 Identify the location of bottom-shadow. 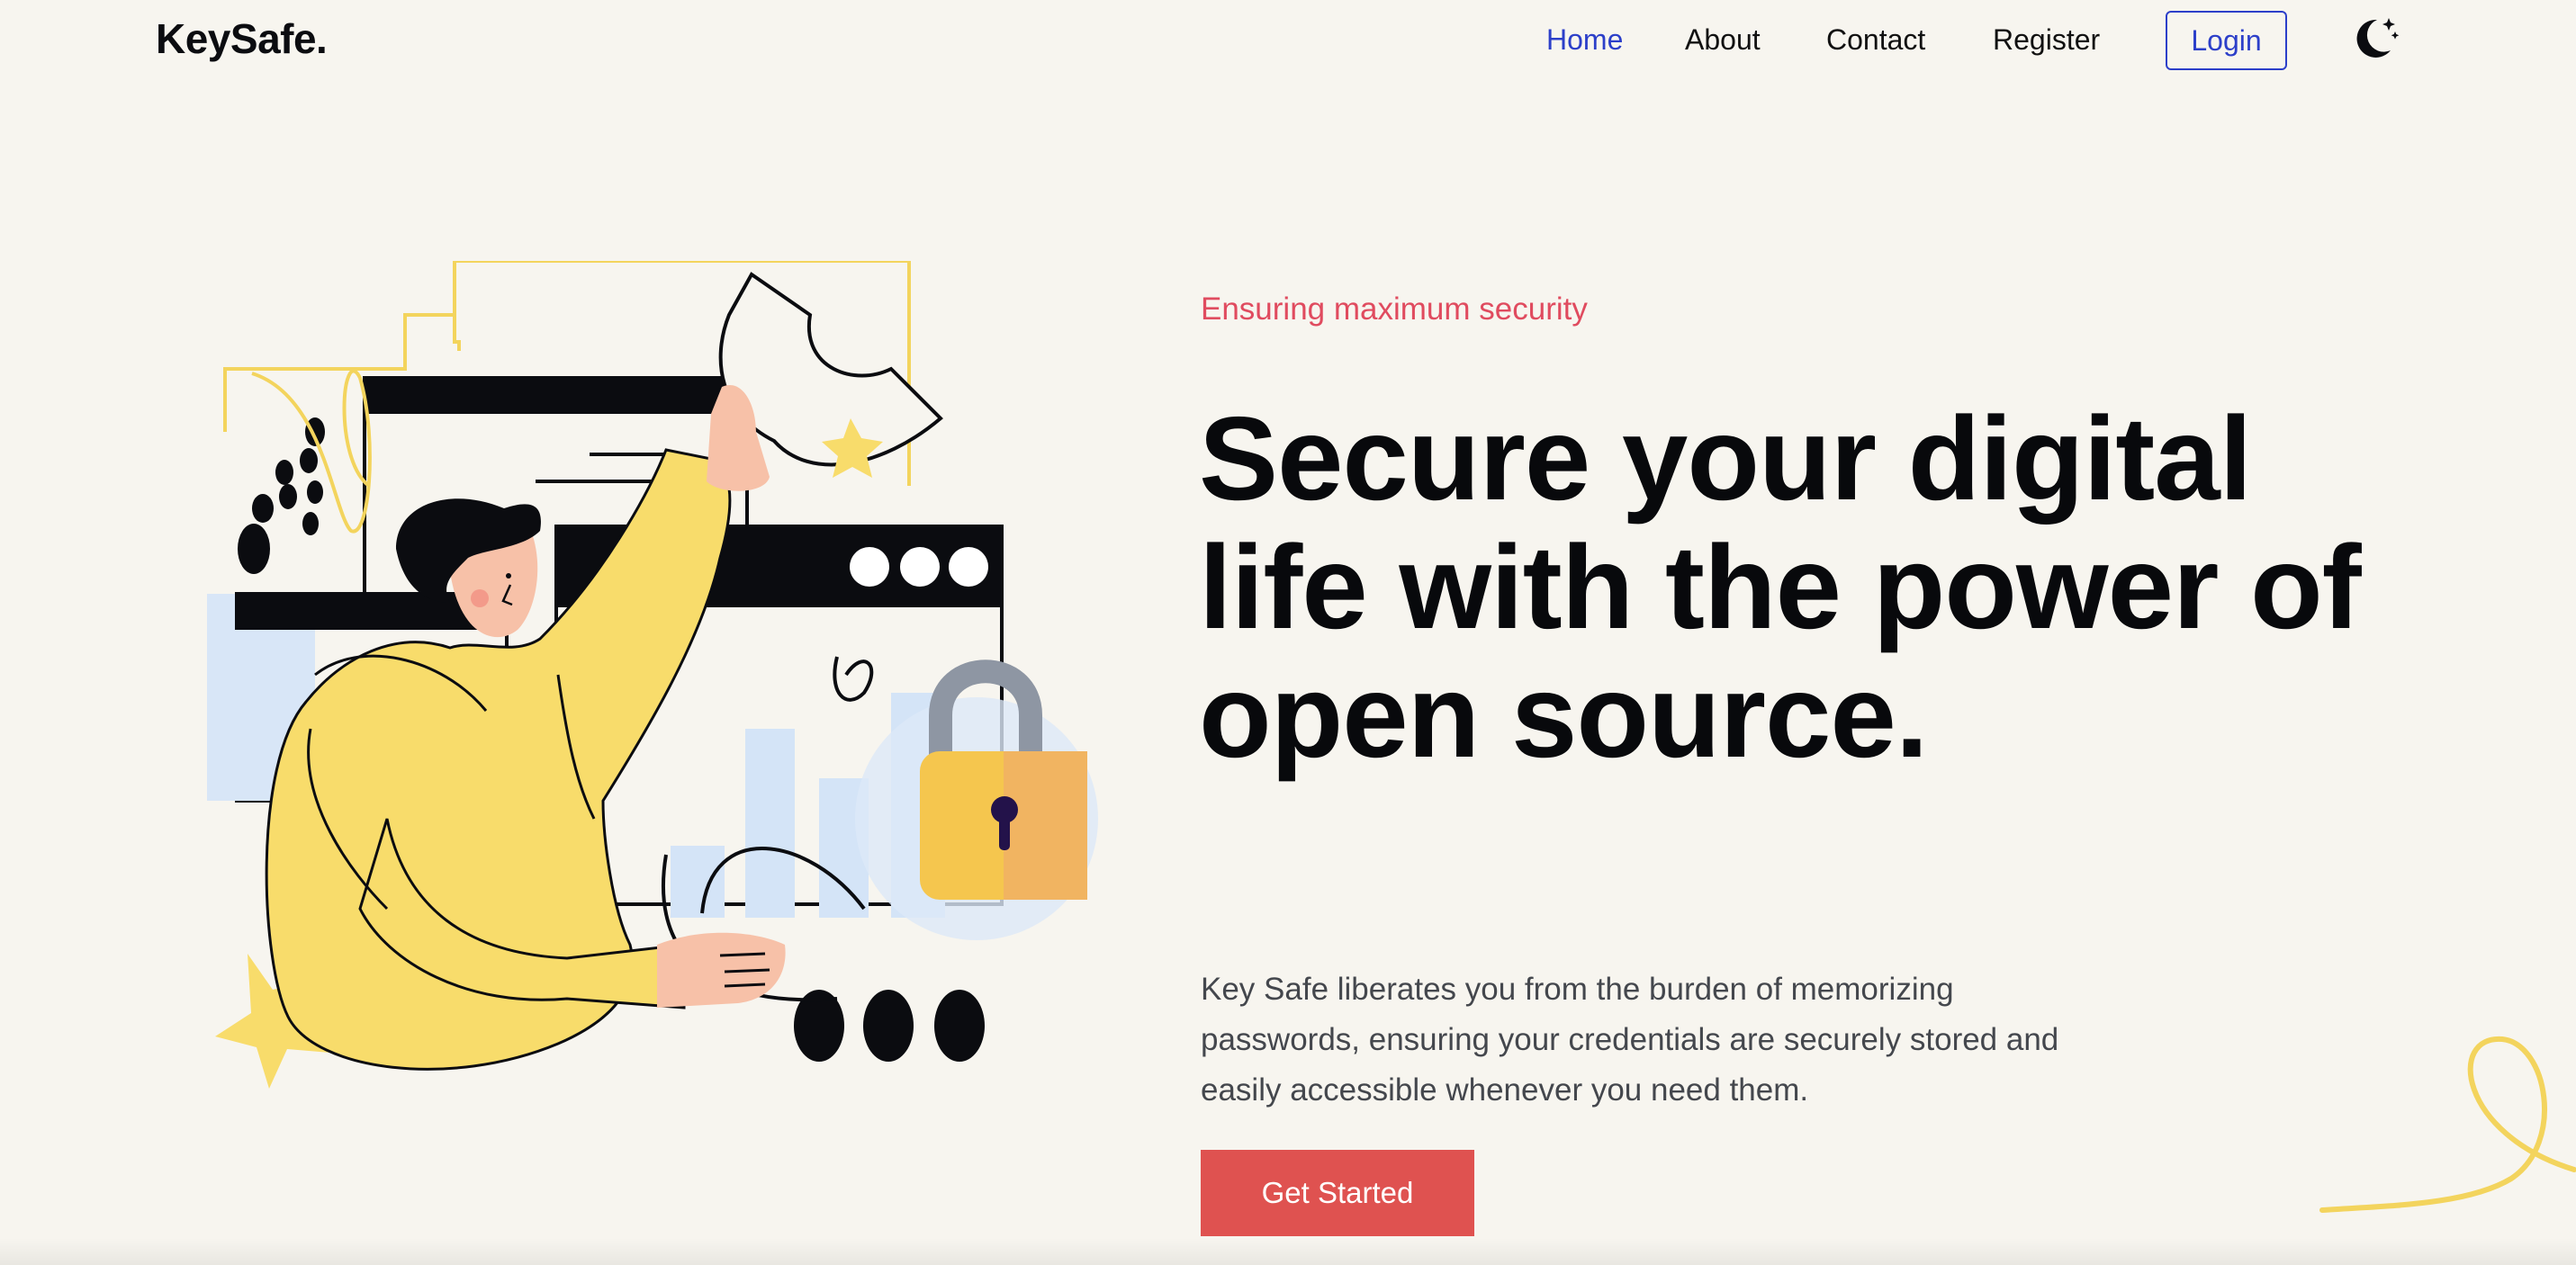
(1288, 1252).